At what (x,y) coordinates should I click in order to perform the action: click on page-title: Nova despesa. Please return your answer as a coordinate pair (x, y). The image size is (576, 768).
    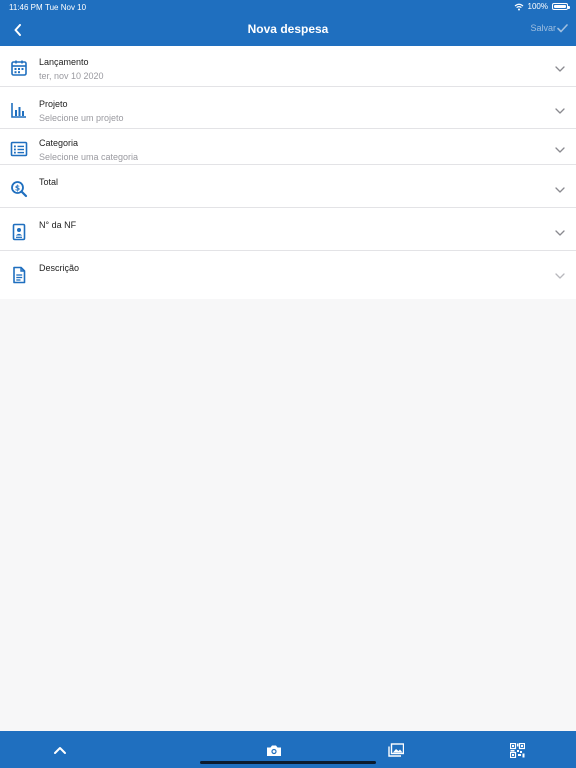
    Looking at the image, I should click on (288, 29).